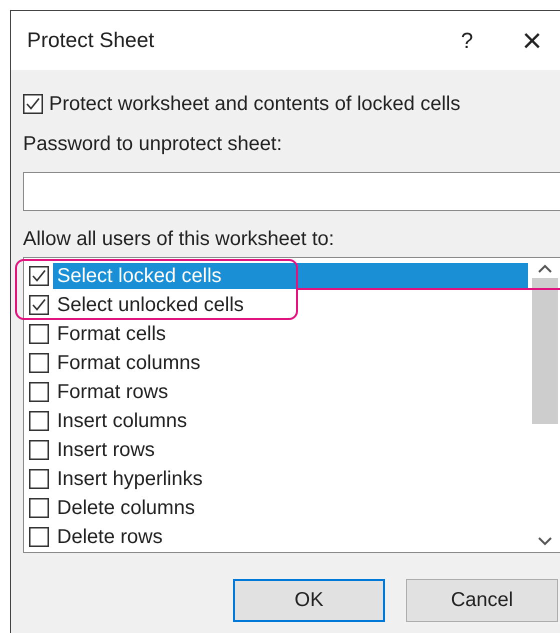 The width and height of the screenshot is (560, 633). Describe the element at coordinates (290, 507) in the screenshot. I see `list-item: Delete columns` at that location.